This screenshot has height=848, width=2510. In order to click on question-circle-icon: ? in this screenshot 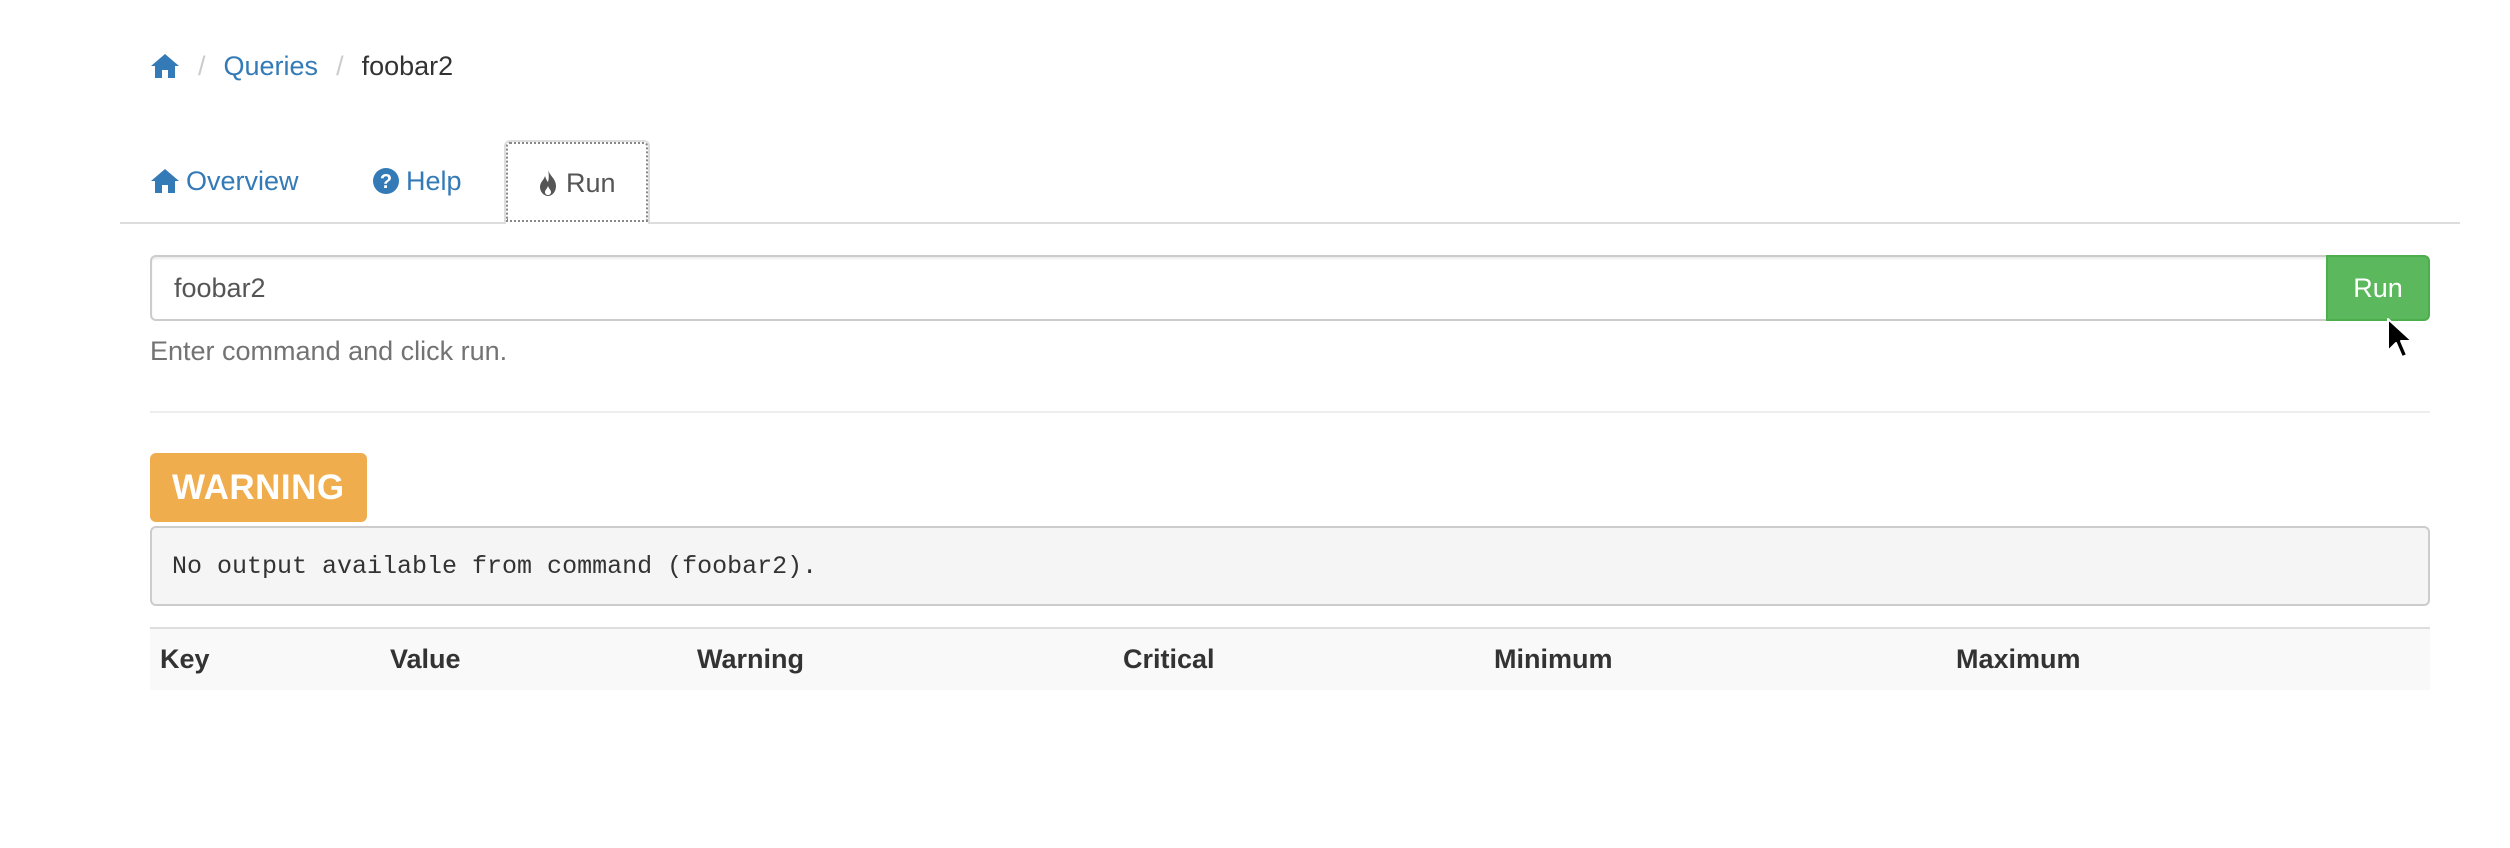, I will do `click(386, 181)`.